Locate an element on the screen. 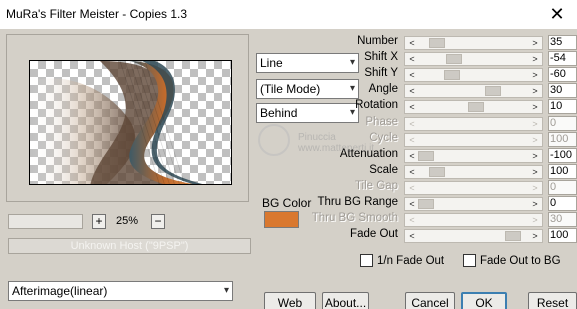 Image resolution: width=577 pixels, height=309 pixels. param-label-rotation: Rotation is located at coordinates (376, 105).